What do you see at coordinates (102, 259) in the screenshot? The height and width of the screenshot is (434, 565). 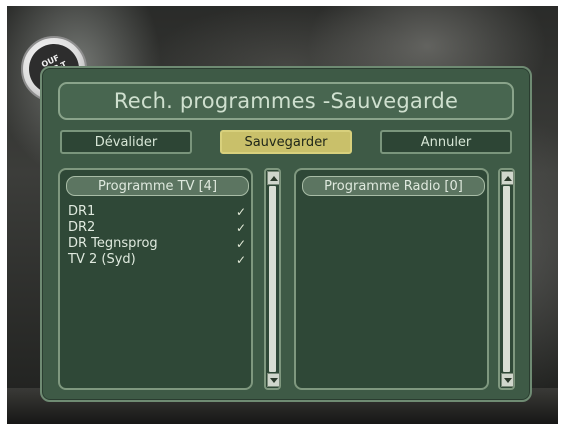 I see `programme-name: TV 2 (Syd)` at bounding box center [102, 259].